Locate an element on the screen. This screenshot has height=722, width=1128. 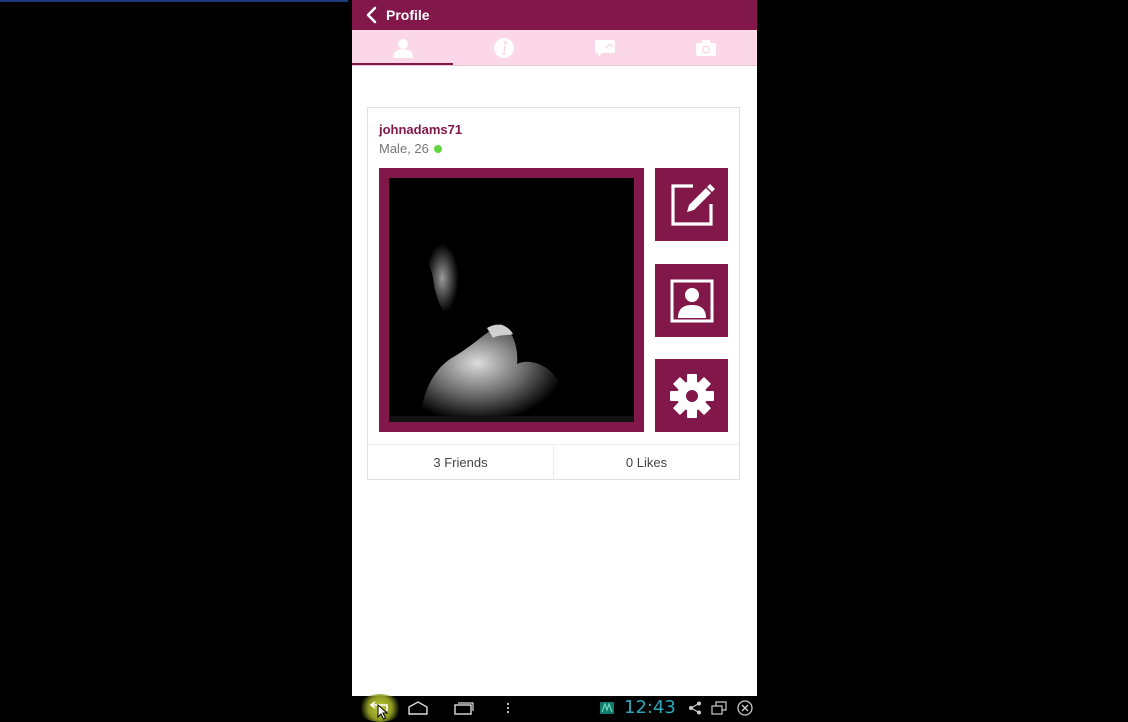
tab-info is located at coordinates (503, 48).